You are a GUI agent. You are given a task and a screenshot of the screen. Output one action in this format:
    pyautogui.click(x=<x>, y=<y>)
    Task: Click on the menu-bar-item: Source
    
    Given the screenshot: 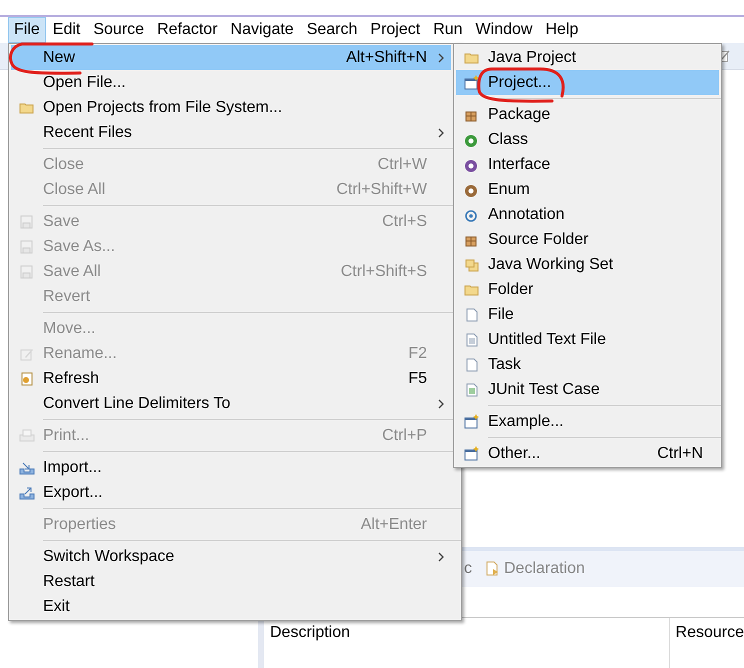 What is the action you would take?
    pyautogui.click(x=118, y=30)
    